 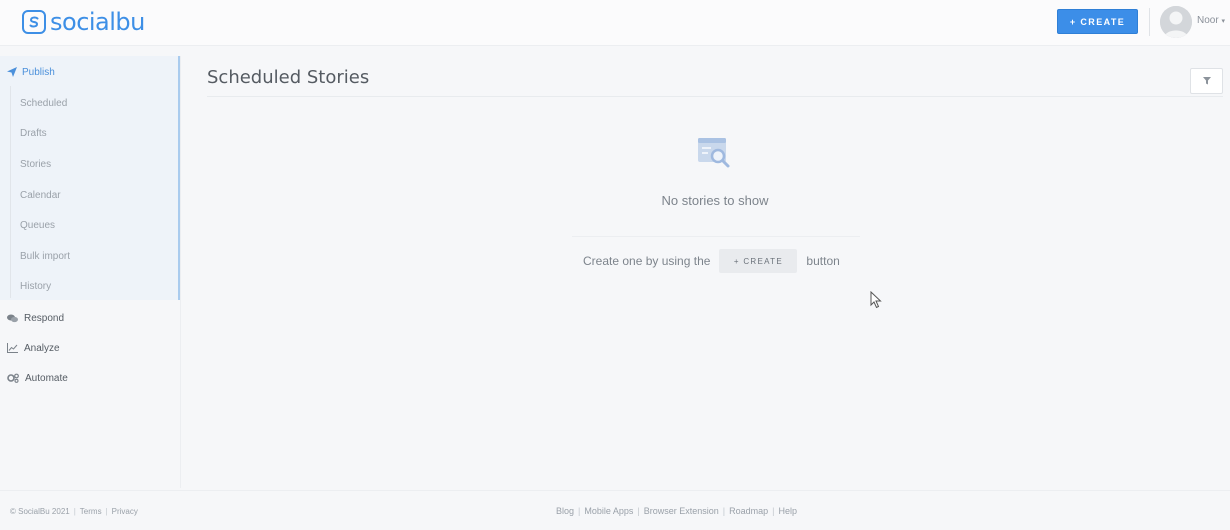 I want to click on filter-icon, so click(x=1206, y=81).